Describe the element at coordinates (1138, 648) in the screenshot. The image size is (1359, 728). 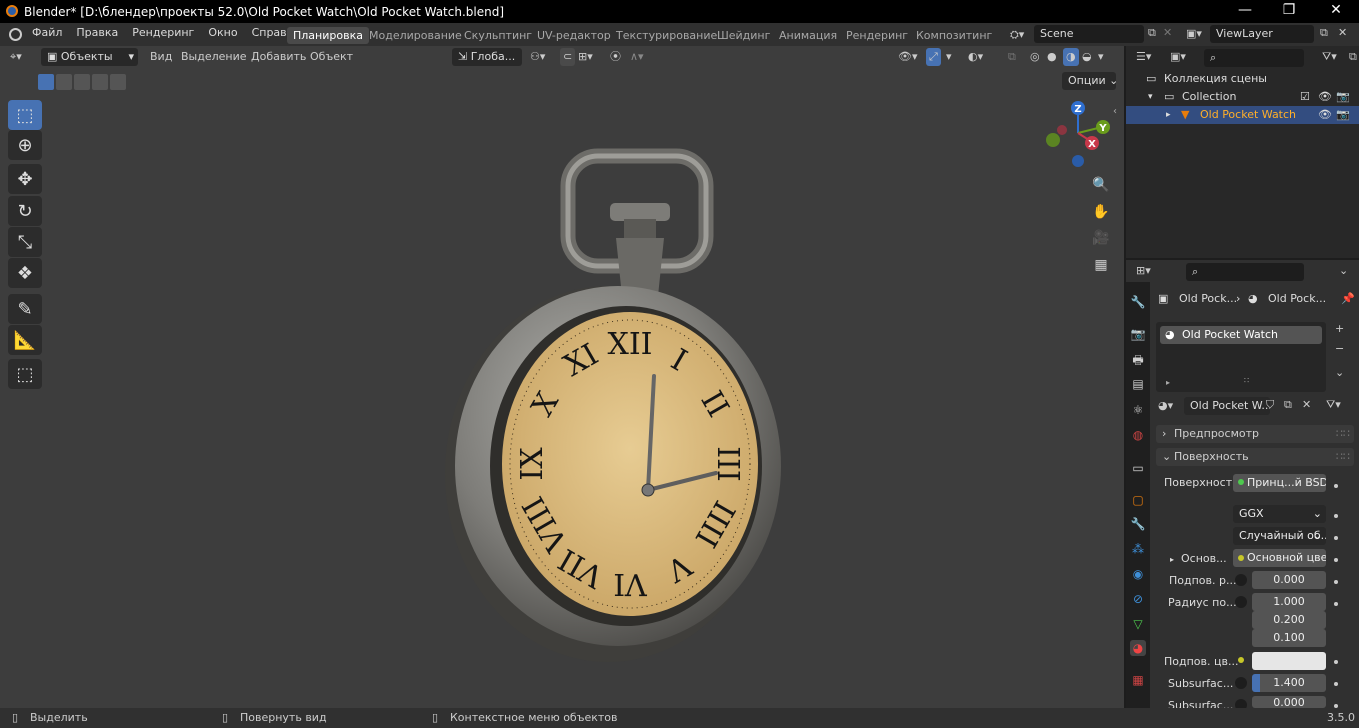
I see `material-tab-icon: ◕` at that location.